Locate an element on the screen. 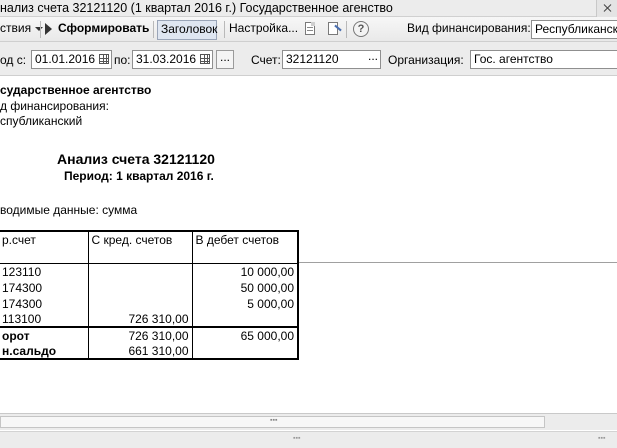 The height and width of the screenshot is (448, 617). table-row: 174300 5 000,00 is located at coordinates (149, 303).